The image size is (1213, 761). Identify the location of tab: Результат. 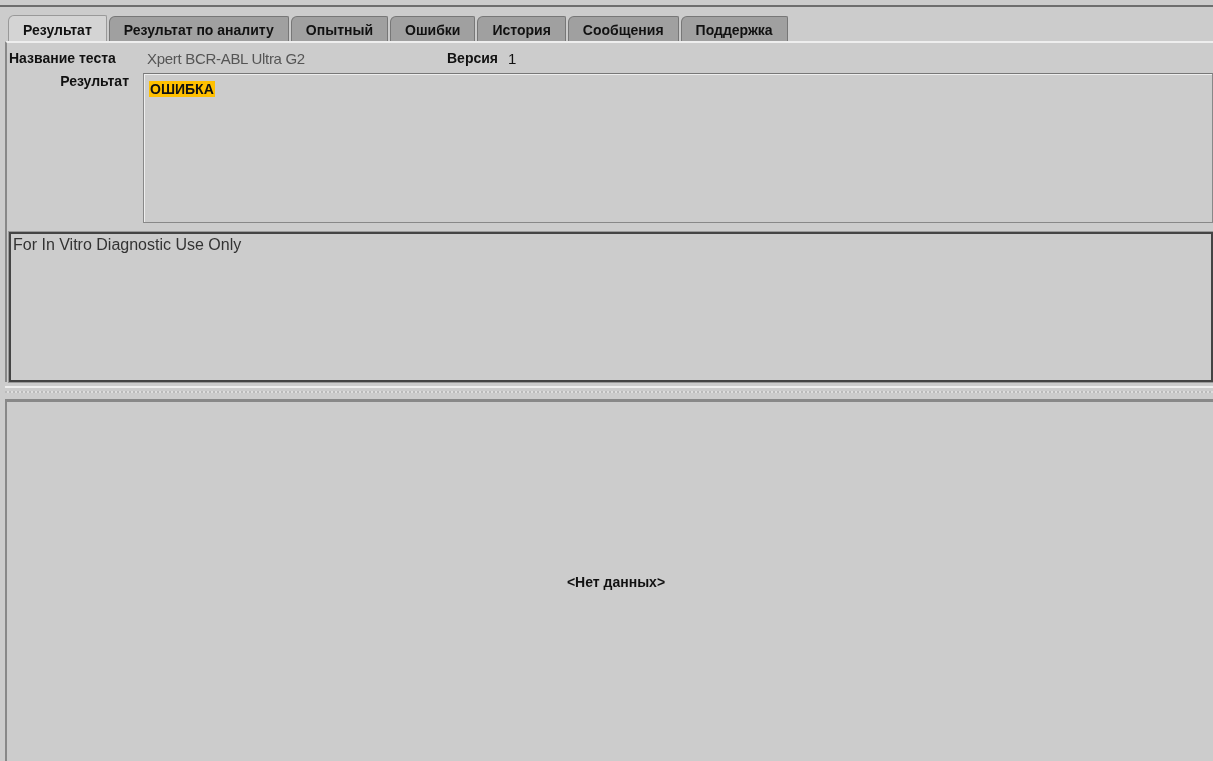
(57, 28).